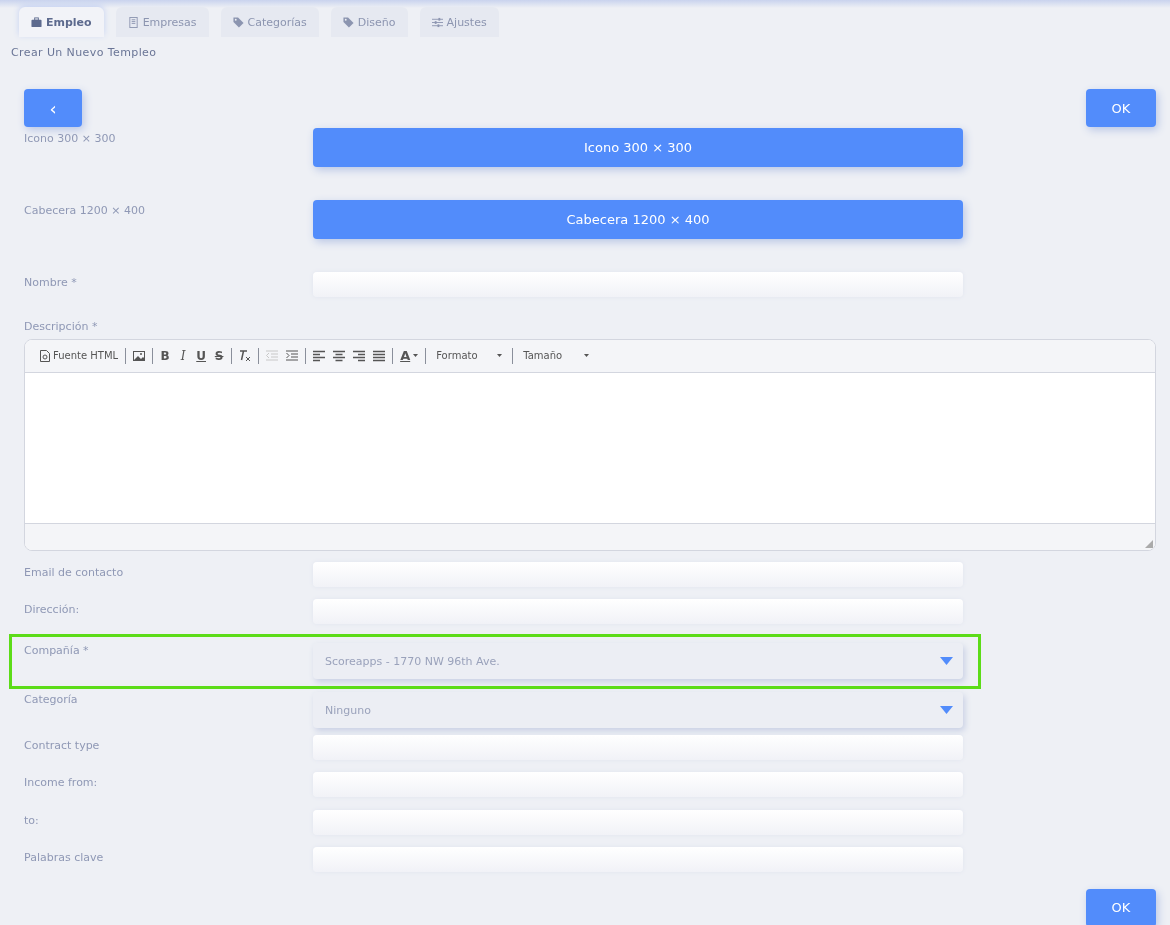 This screenshot has width=1170, height=925. What do you see at coordinates (638, 661) in the screenshot?
I see `select-field: Scoreapps - 1770 NW 96th Ave.` at bounding box center [638, 661].